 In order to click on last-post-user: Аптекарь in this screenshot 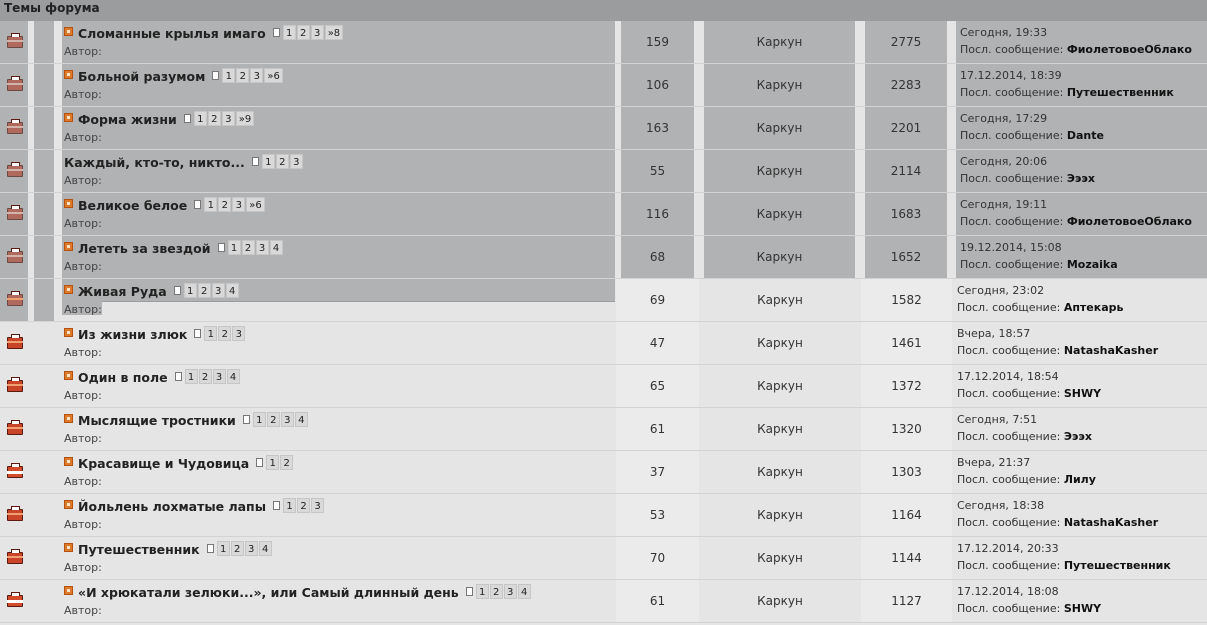, I will do `click(1094, 307)`.